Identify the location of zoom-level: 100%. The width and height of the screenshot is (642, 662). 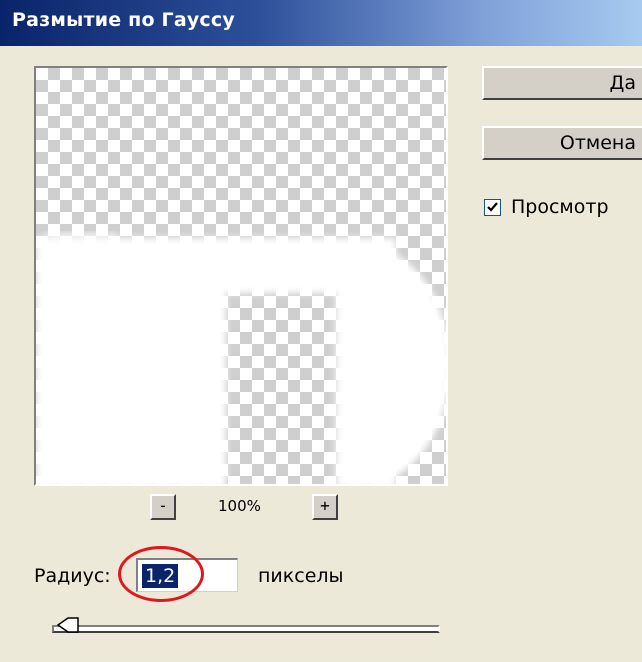
(239, 506).